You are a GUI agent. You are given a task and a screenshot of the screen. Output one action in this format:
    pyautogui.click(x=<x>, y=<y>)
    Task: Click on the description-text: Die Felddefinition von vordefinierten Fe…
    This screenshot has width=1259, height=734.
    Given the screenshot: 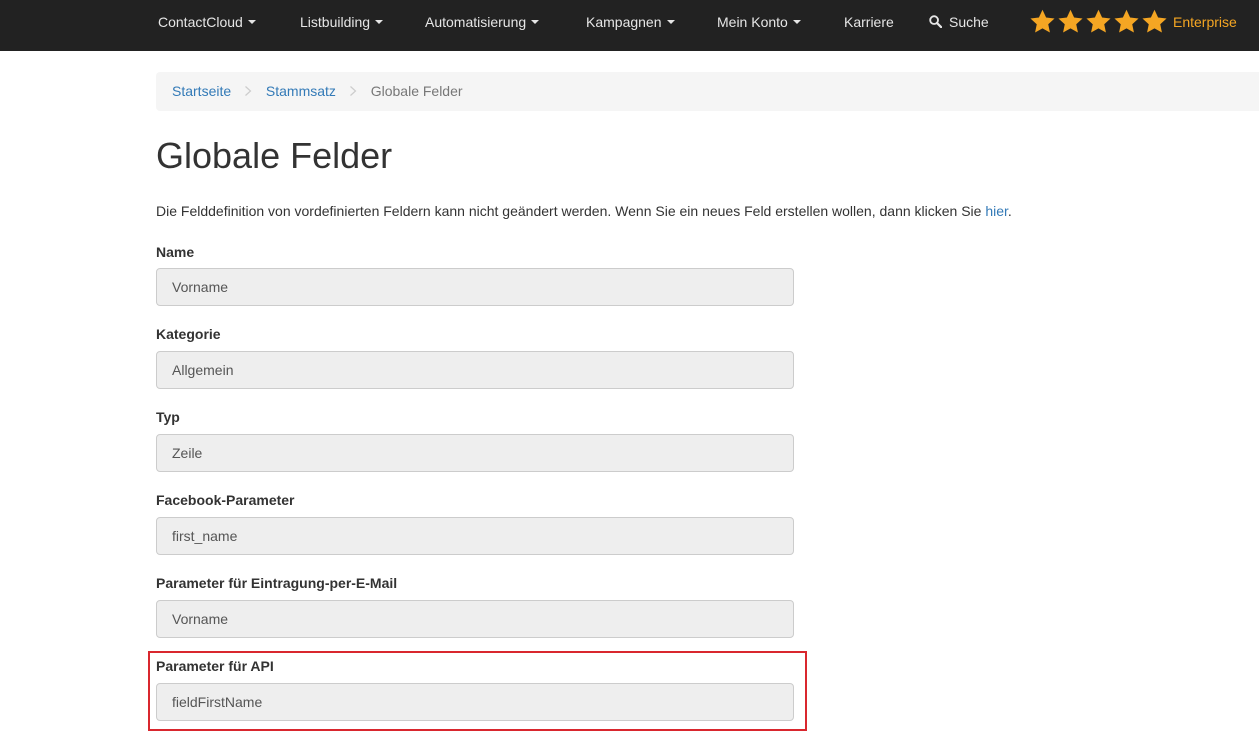 What is the action you would take?
    pyautogui.click(x=571, y=211)
    